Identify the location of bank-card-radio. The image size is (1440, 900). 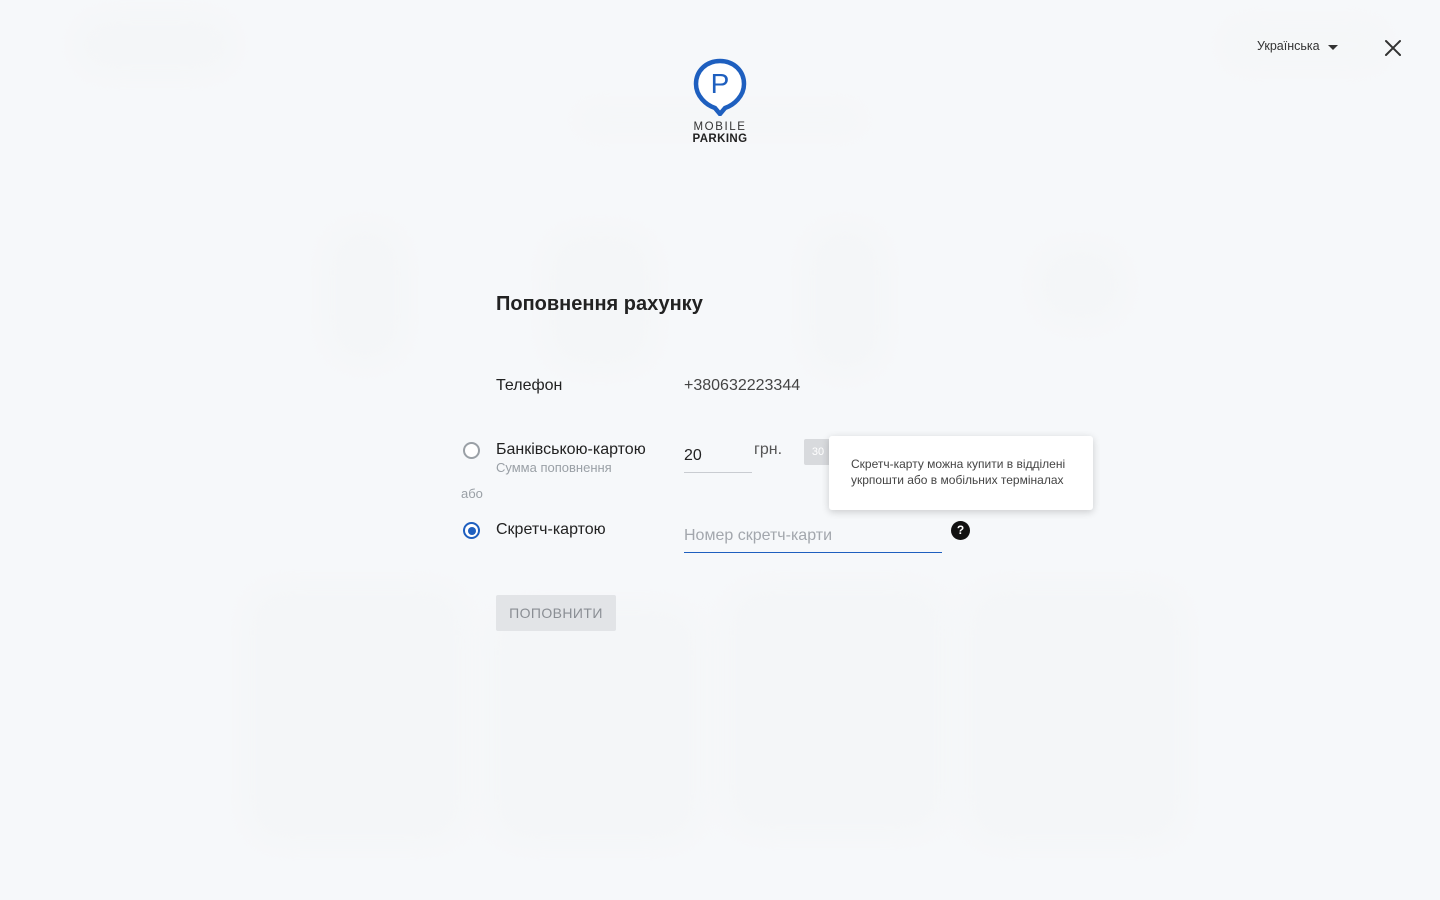
(471, 450).